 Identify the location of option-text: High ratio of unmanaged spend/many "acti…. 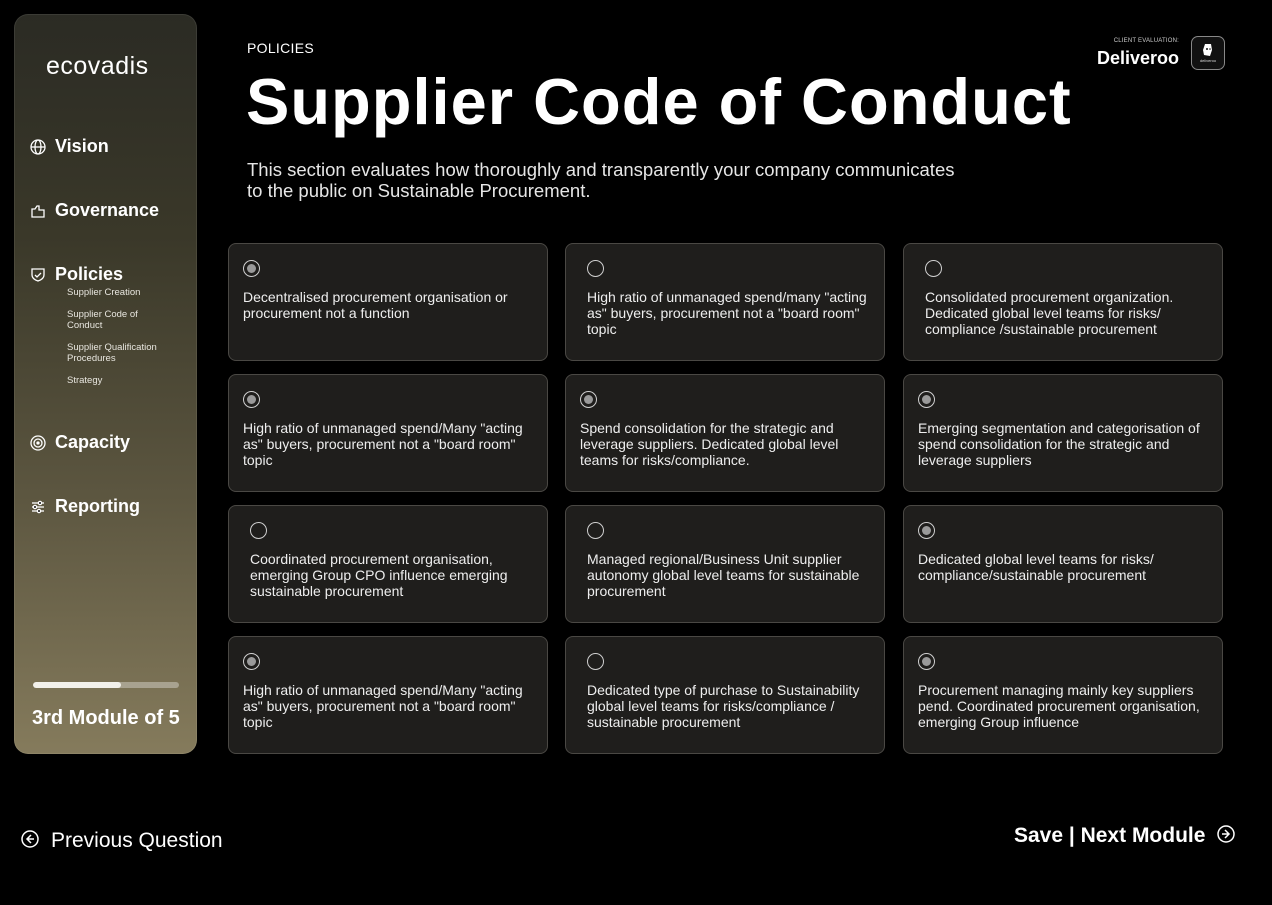
(727, 313).